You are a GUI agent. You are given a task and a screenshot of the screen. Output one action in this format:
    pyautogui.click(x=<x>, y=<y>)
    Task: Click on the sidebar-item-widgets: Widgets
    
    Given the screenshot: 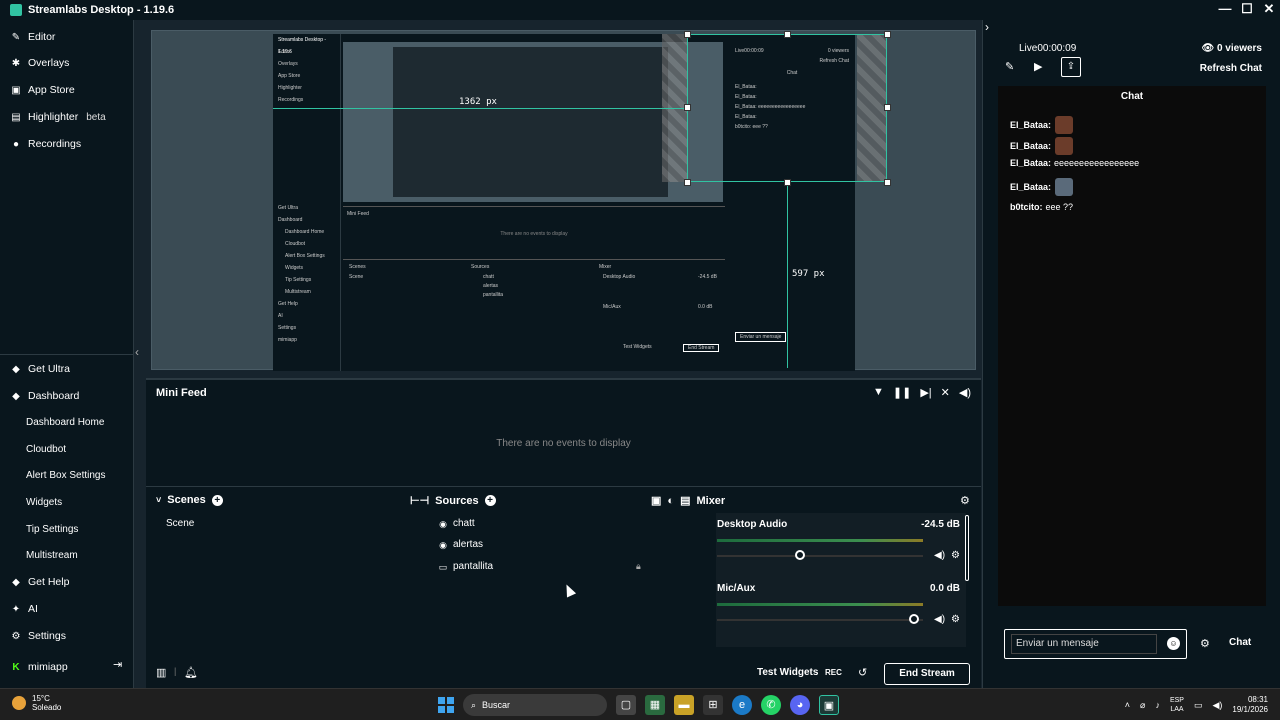 What is the action you would take?
    pyautogui.click(x=44, y=505)
    